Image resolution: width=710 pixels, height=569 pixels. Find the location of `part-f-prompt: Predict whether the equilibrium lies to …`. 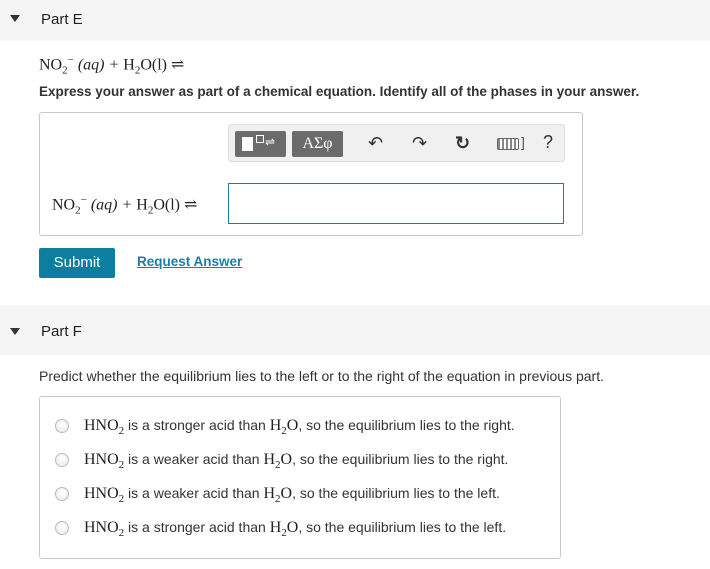

part-f-prompt: Predict whether the equilibrium lies to … is located at coordinates (321, 376).